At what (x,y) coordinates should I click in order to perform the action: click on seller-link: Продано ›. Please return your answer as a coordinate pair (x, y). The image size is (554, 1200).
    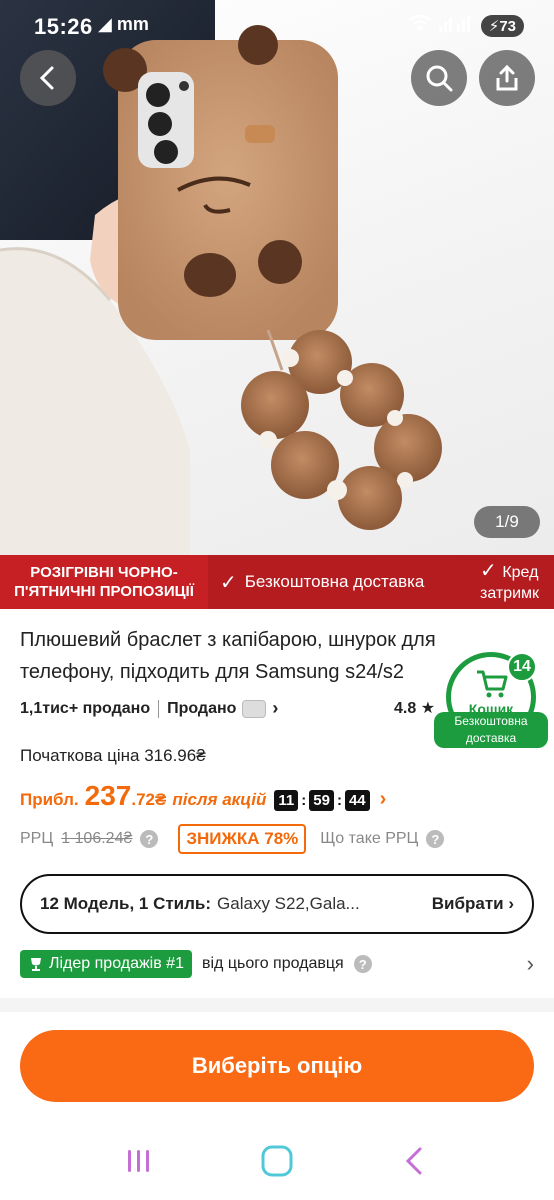
    Looking at the image, I should click on (222, 708).